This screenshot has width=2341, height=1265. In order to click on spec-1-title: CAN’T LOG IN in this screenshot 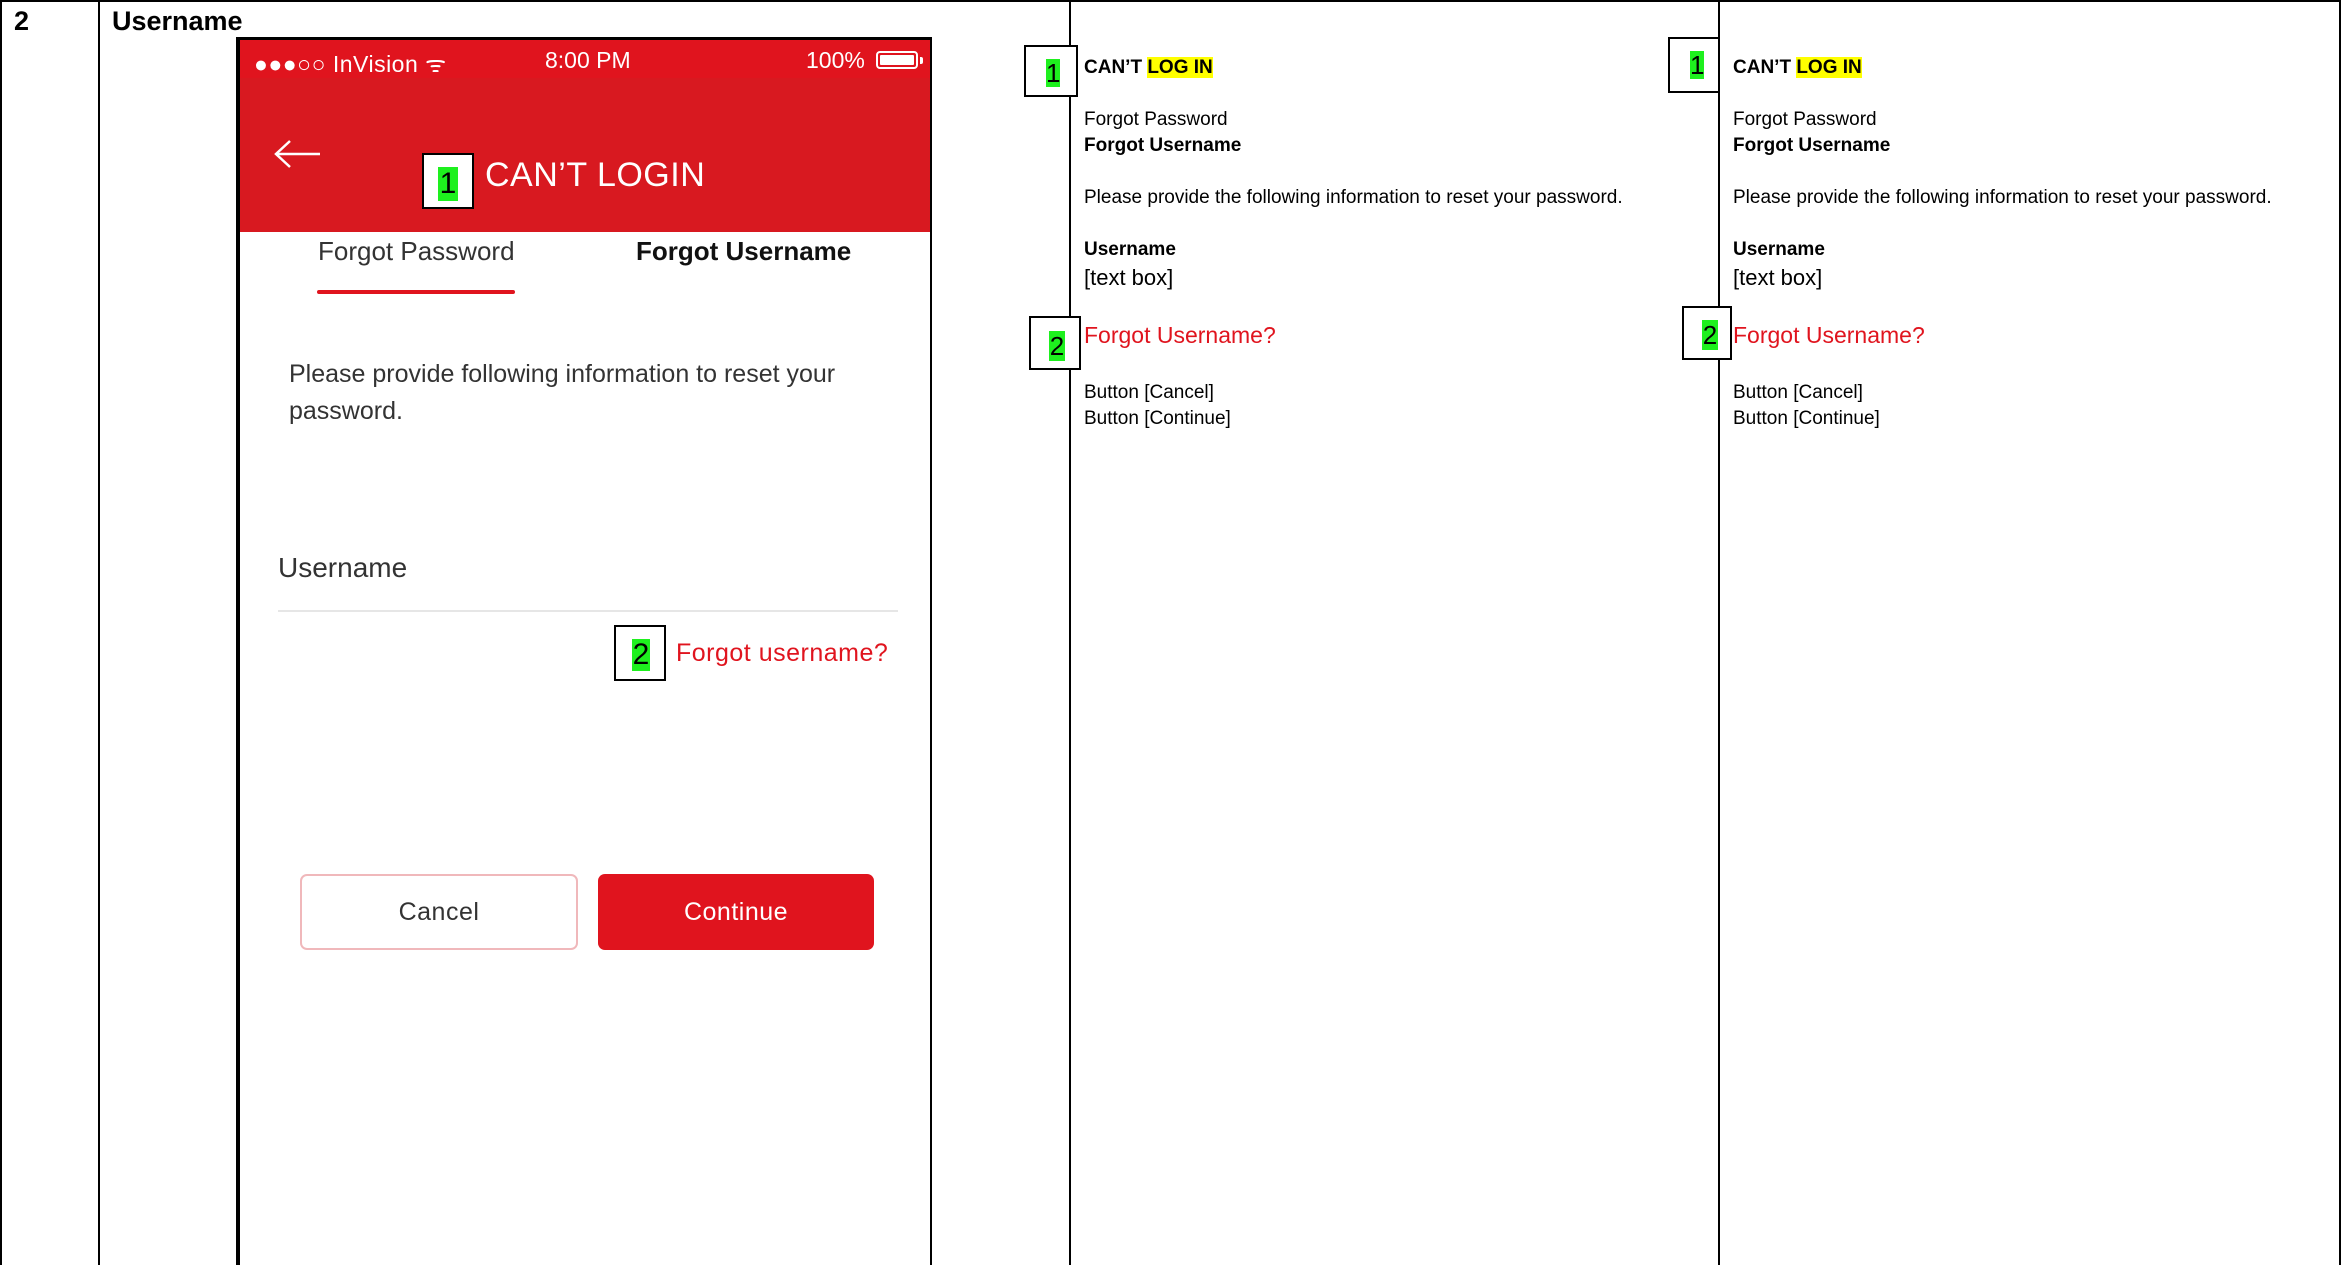, I will do `click(1148, 67)`.